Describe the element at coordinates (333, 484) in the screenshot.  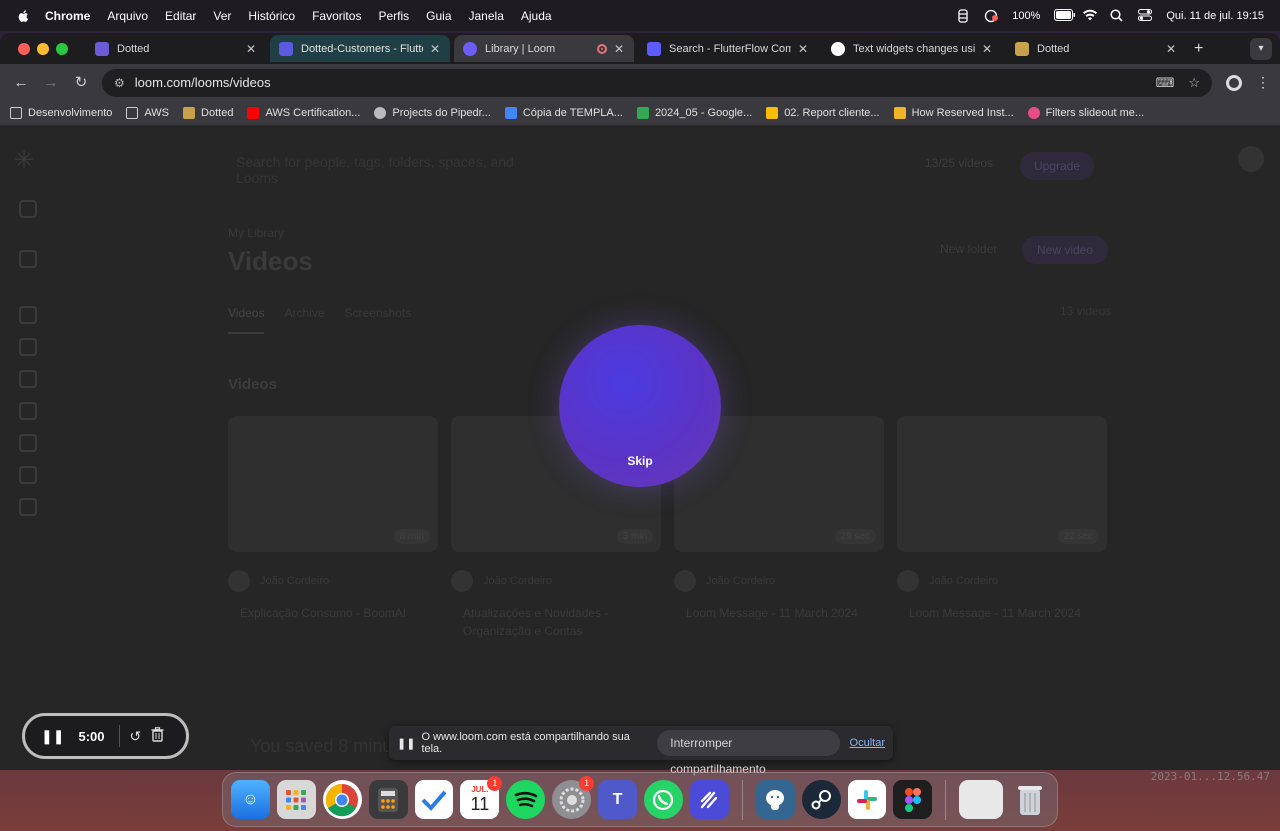
I see `video-thumbnail: 8 min` at that location.